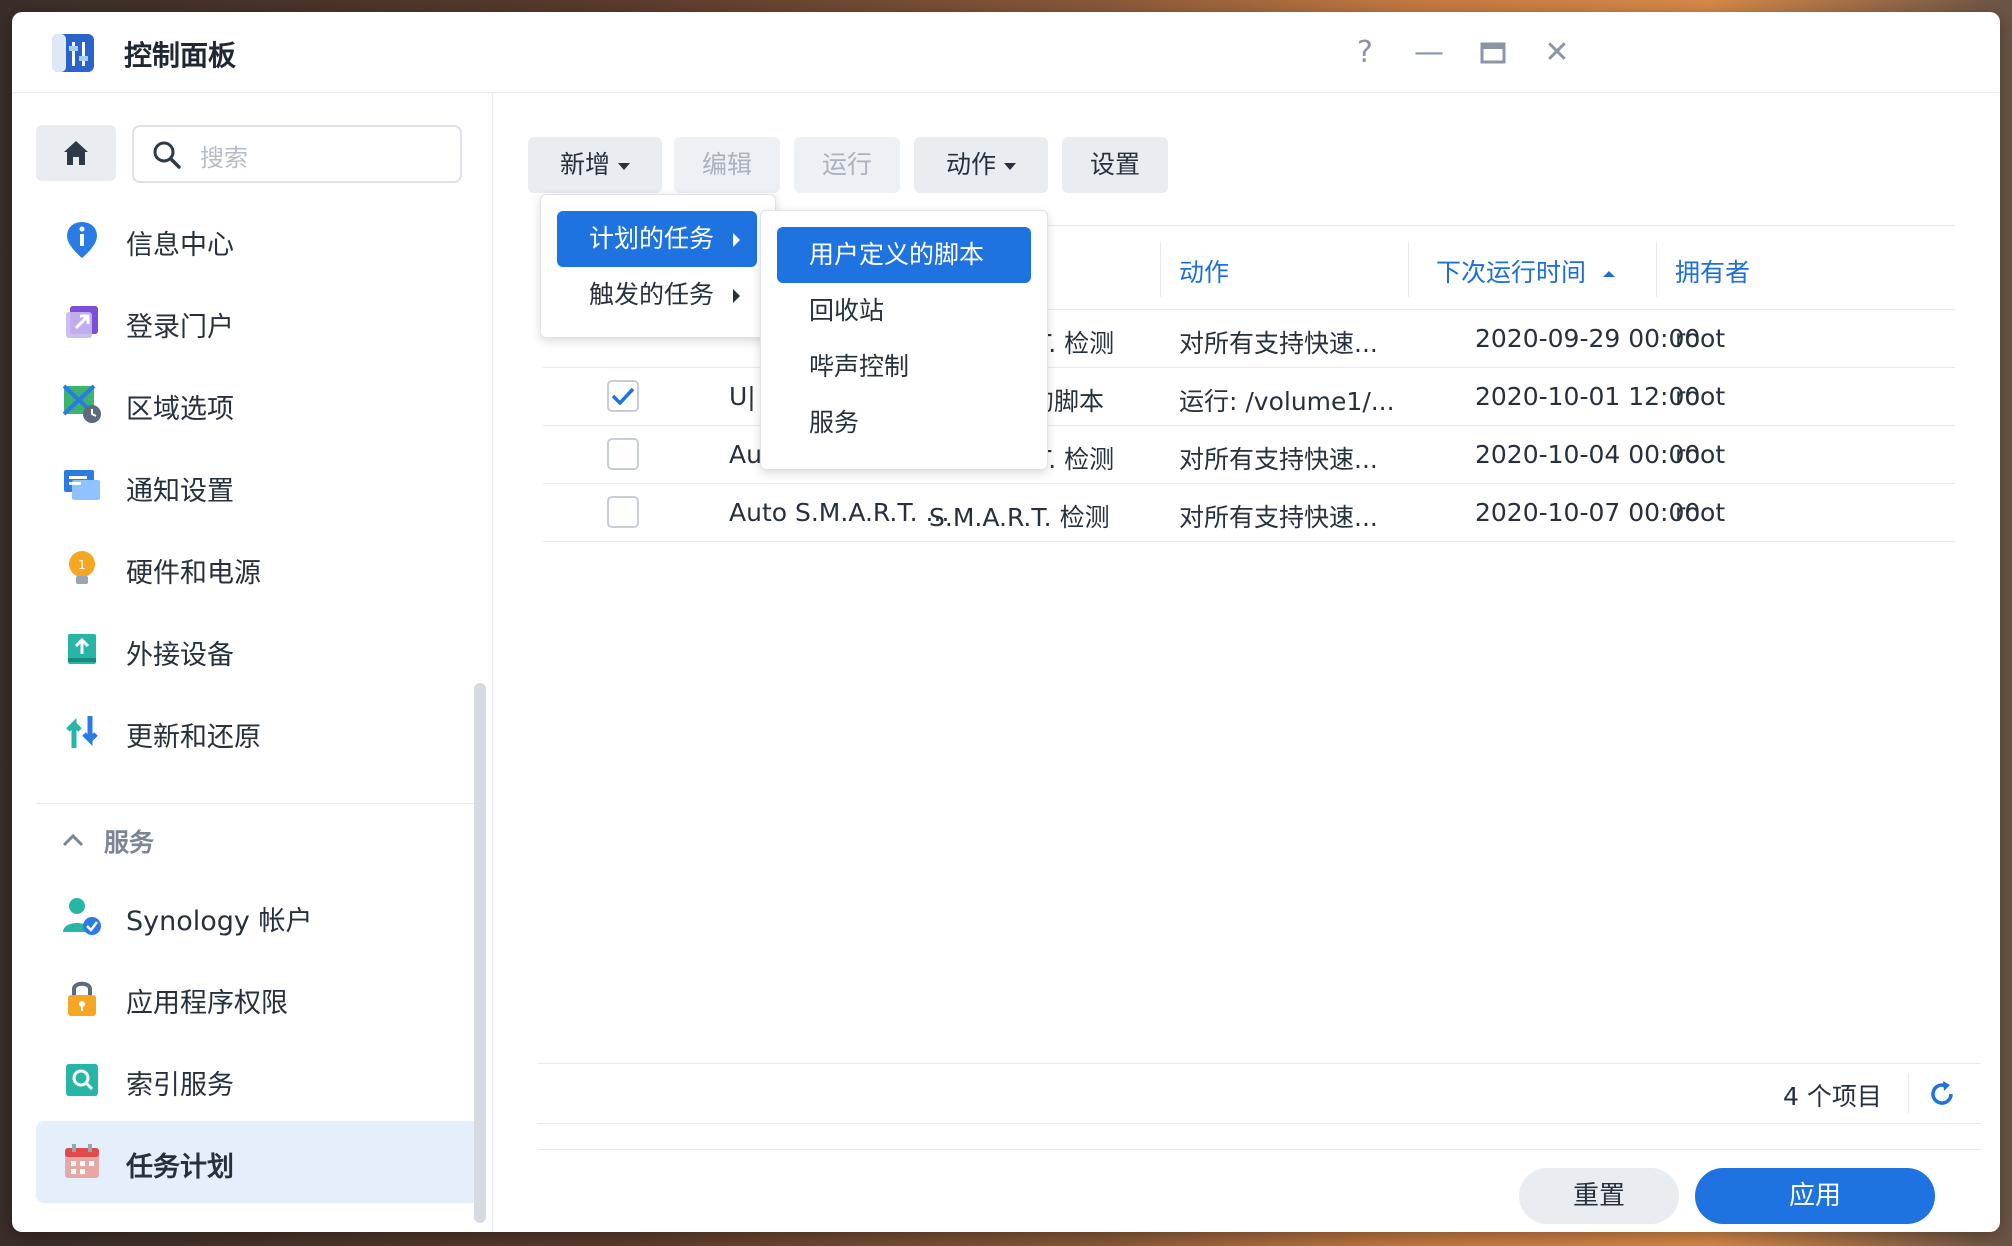  Describe the element at coordinates (1832, 1096) in the screenshot. I see `item-count: 4 个项目` at that location.